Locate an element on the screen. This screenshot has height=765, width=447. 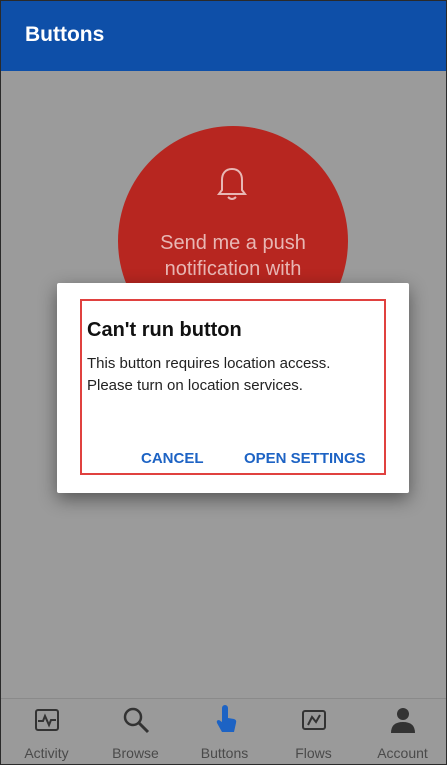
person-icon is located at coordinates (403, 720).